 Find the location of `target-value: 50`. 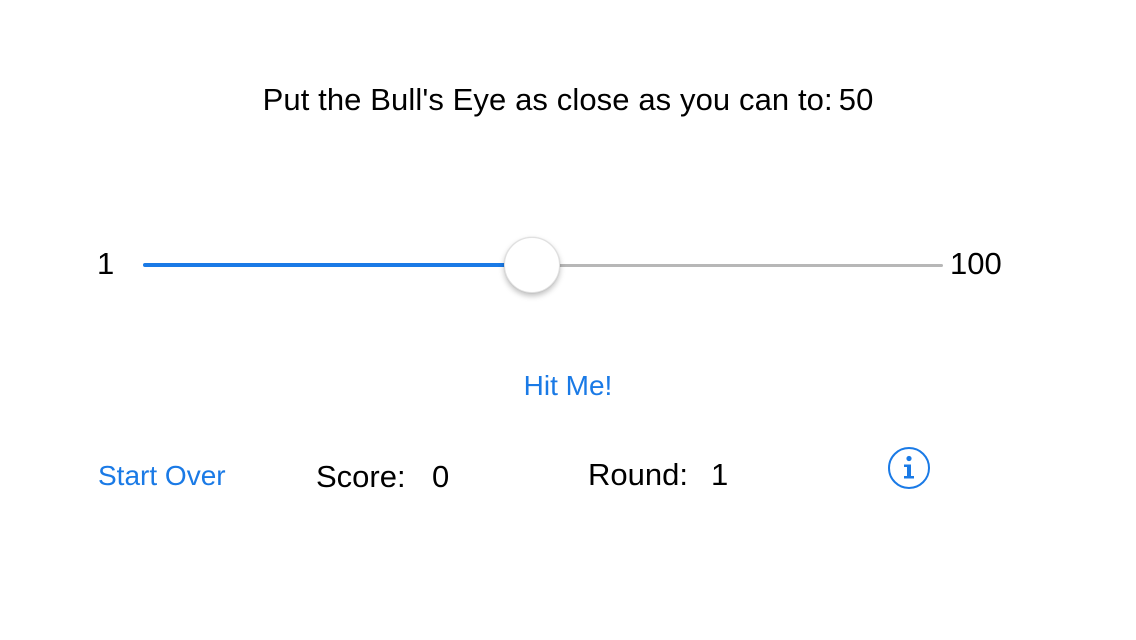

target-value: 50 is located at coordinates (856, 99).